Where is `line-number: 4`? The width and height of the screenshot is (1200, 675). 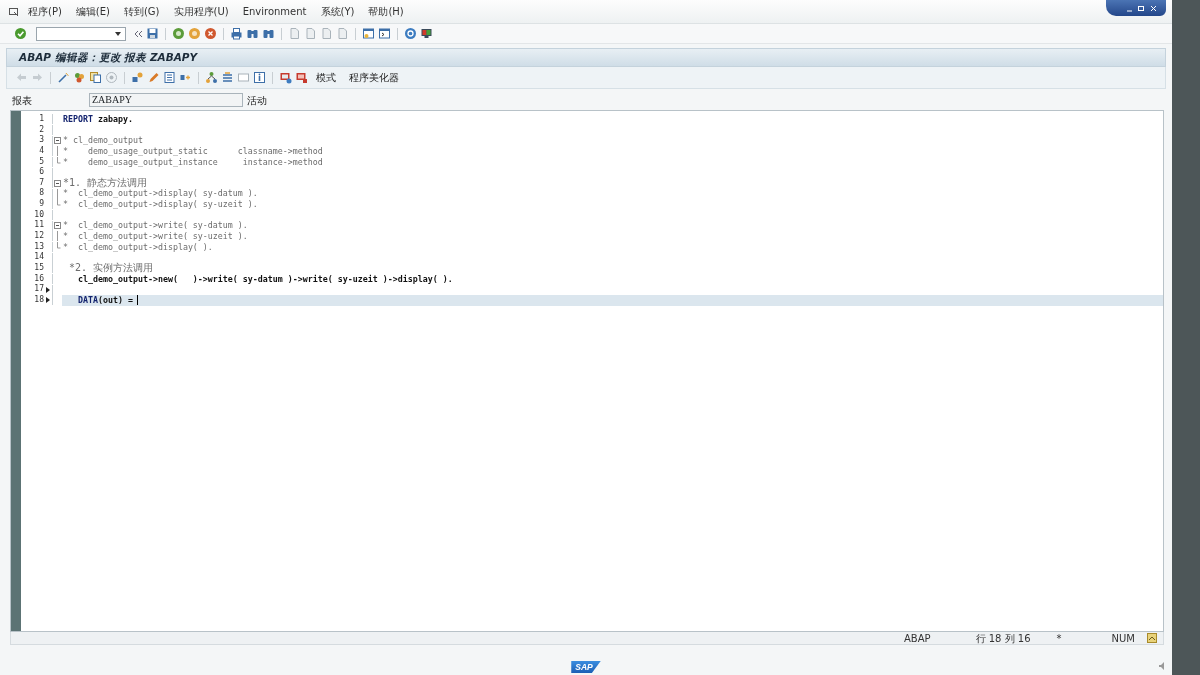
line-number: 4 is located at coordinates (41, 151).